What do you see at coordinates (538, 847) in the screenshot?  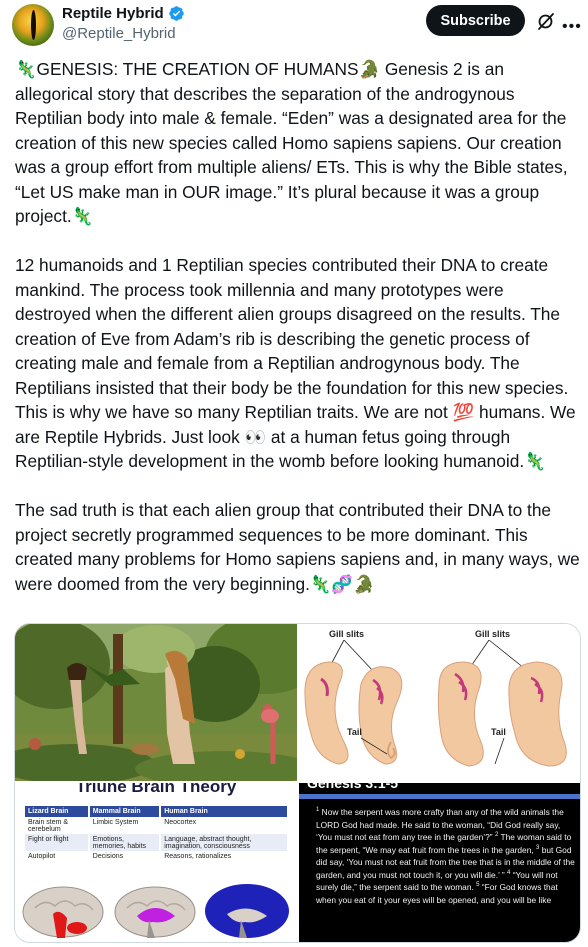 I see `verse-number: 3` at bounding box center [538, 847].